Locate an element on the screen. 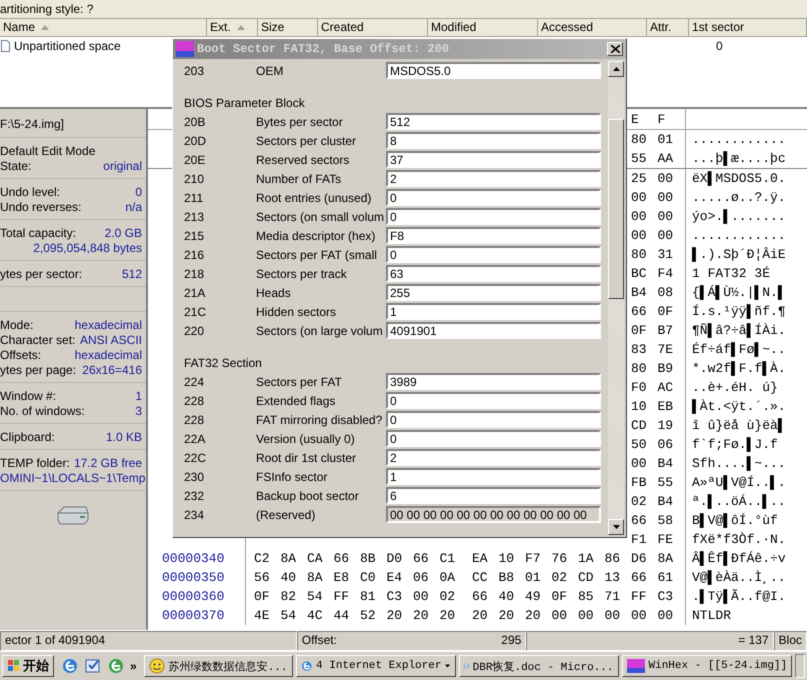  field-offset: 234 is located at coordinates (195, 515).